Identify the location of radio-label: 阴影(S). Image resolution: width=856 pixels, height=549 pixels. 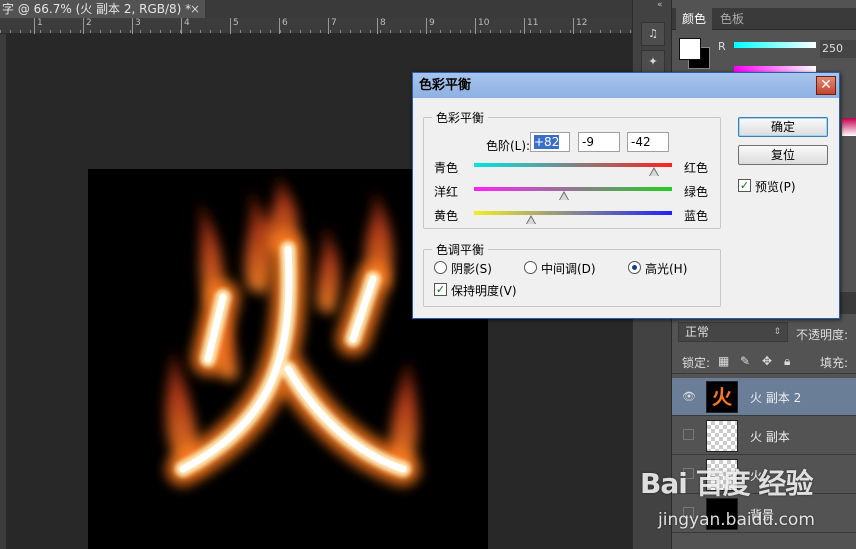
(471, 269).